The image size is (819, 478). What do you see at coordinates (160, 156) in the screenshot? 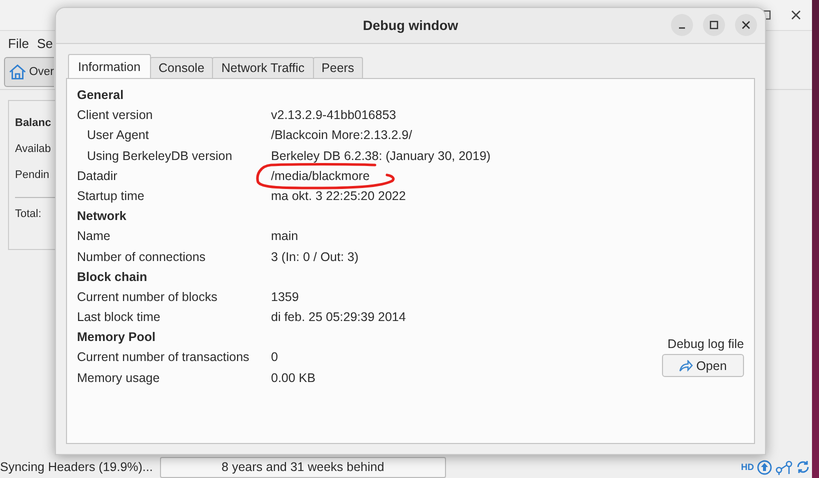
I see `info-label: Using BerkeleyDB version` at bounding box center [160, 156].